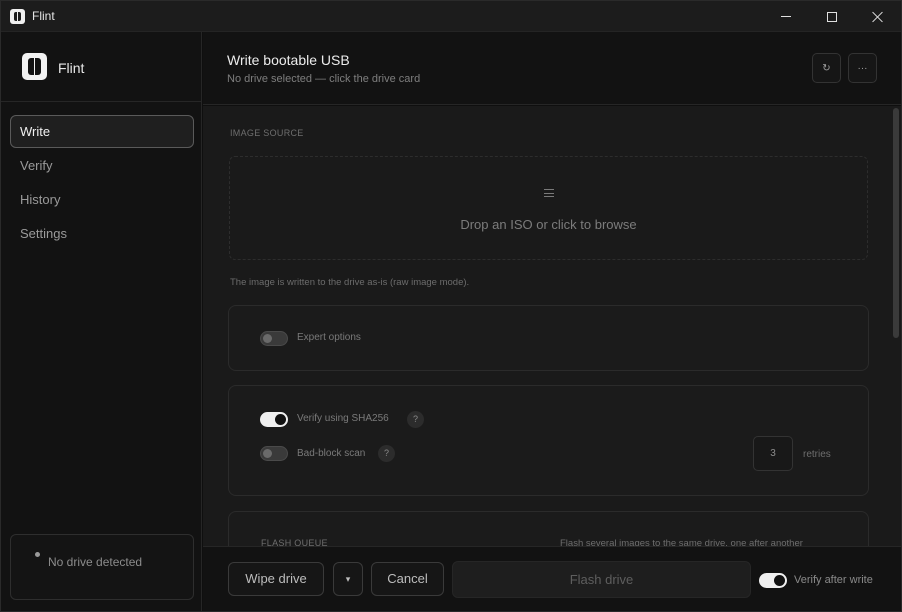 Image resolution: width=902 pixels, height=612 pixels. I want to click on refresh-button: ↻, so click(826, 68).